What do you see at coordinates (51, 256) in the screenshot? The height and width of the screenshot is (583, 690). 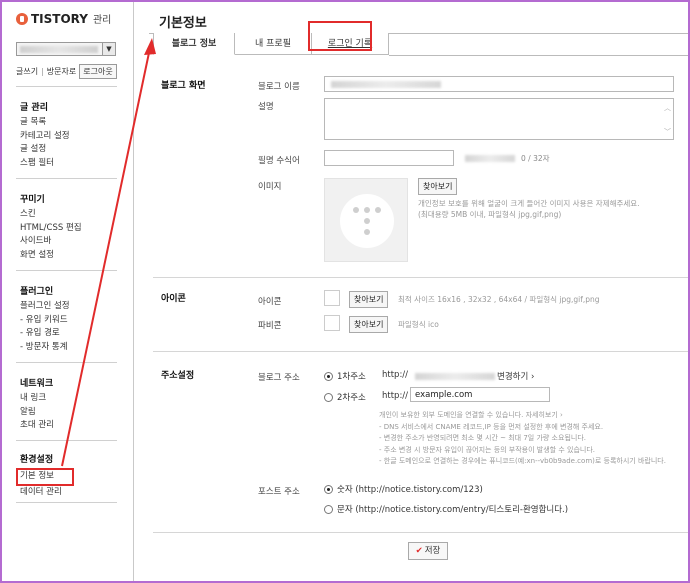 I see `sidebar-item-screen: 화면 설정` at bounding box center [51, 256].